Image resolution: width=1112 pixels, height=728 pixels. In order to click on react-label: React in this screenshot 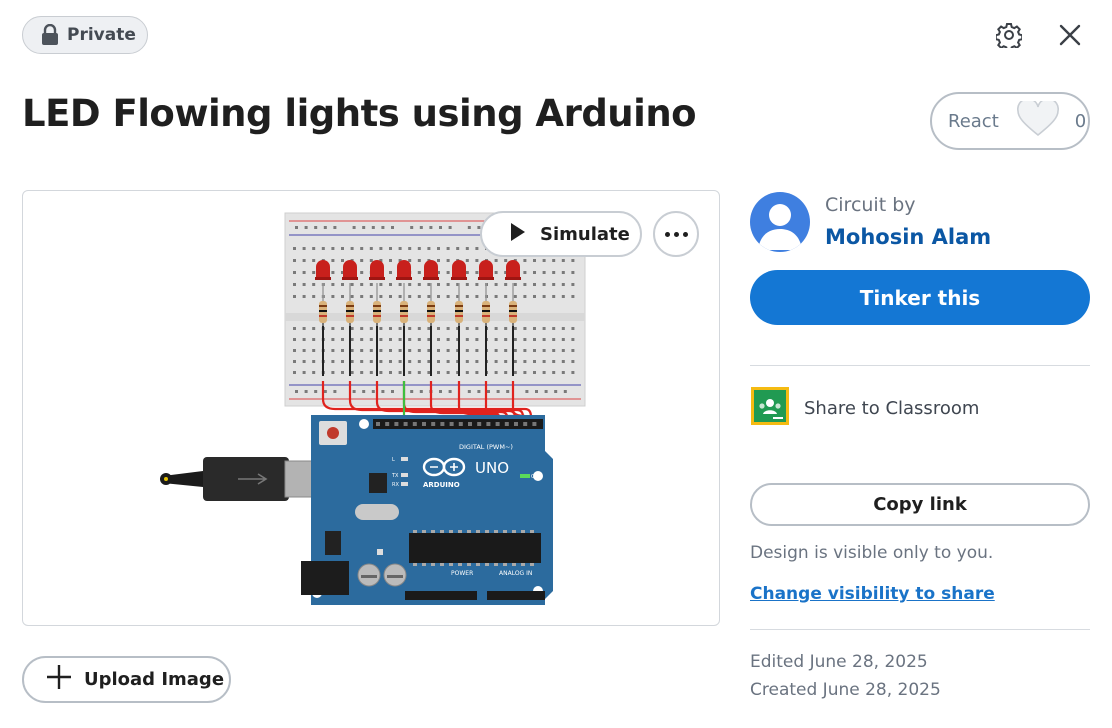, I will do `click(973, 121)`.